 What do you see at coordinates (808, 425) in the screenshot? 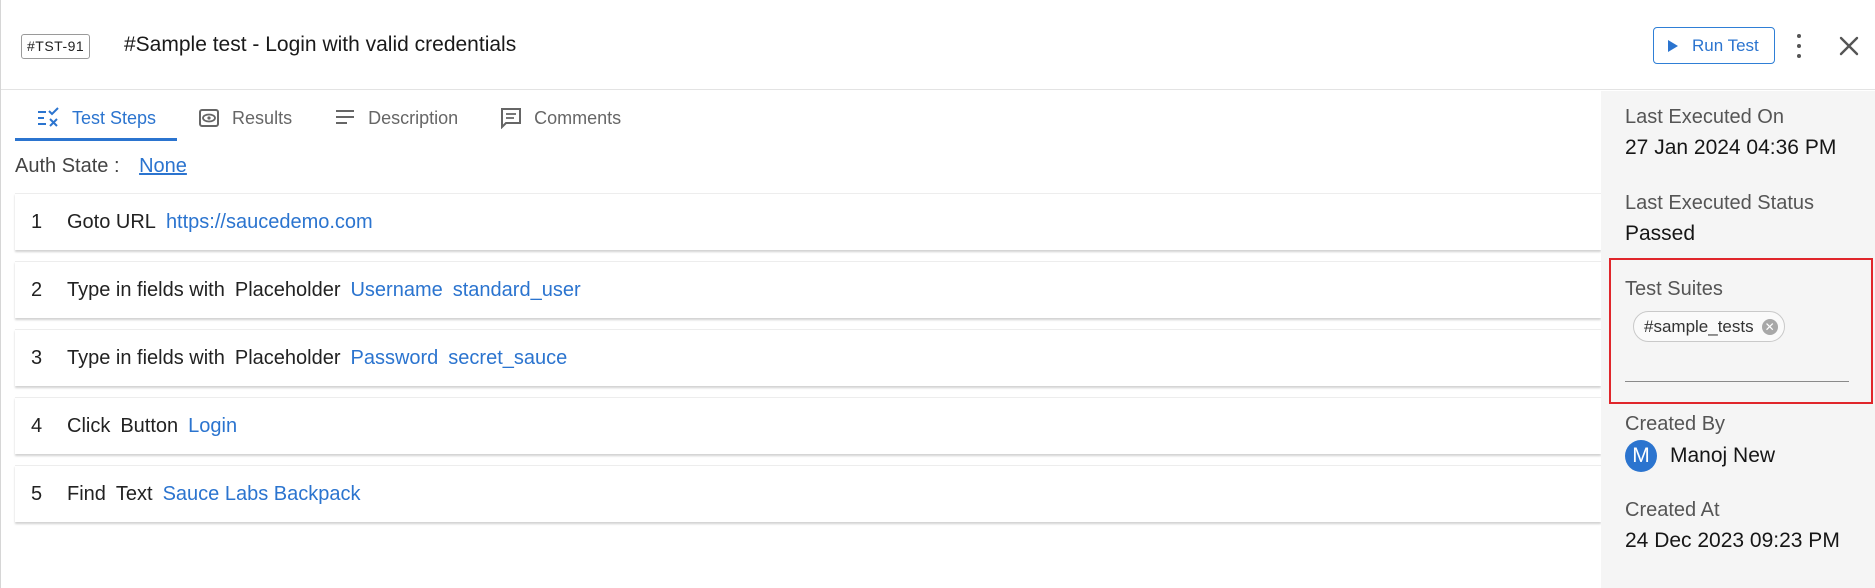
I see `step-row: 4 Click Button Login` at bounding box center [808, 425].